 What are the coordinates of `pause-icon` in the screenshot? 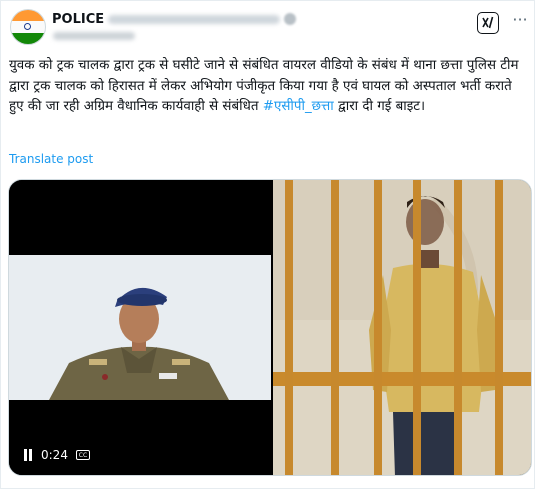 It's located at (28, 455).